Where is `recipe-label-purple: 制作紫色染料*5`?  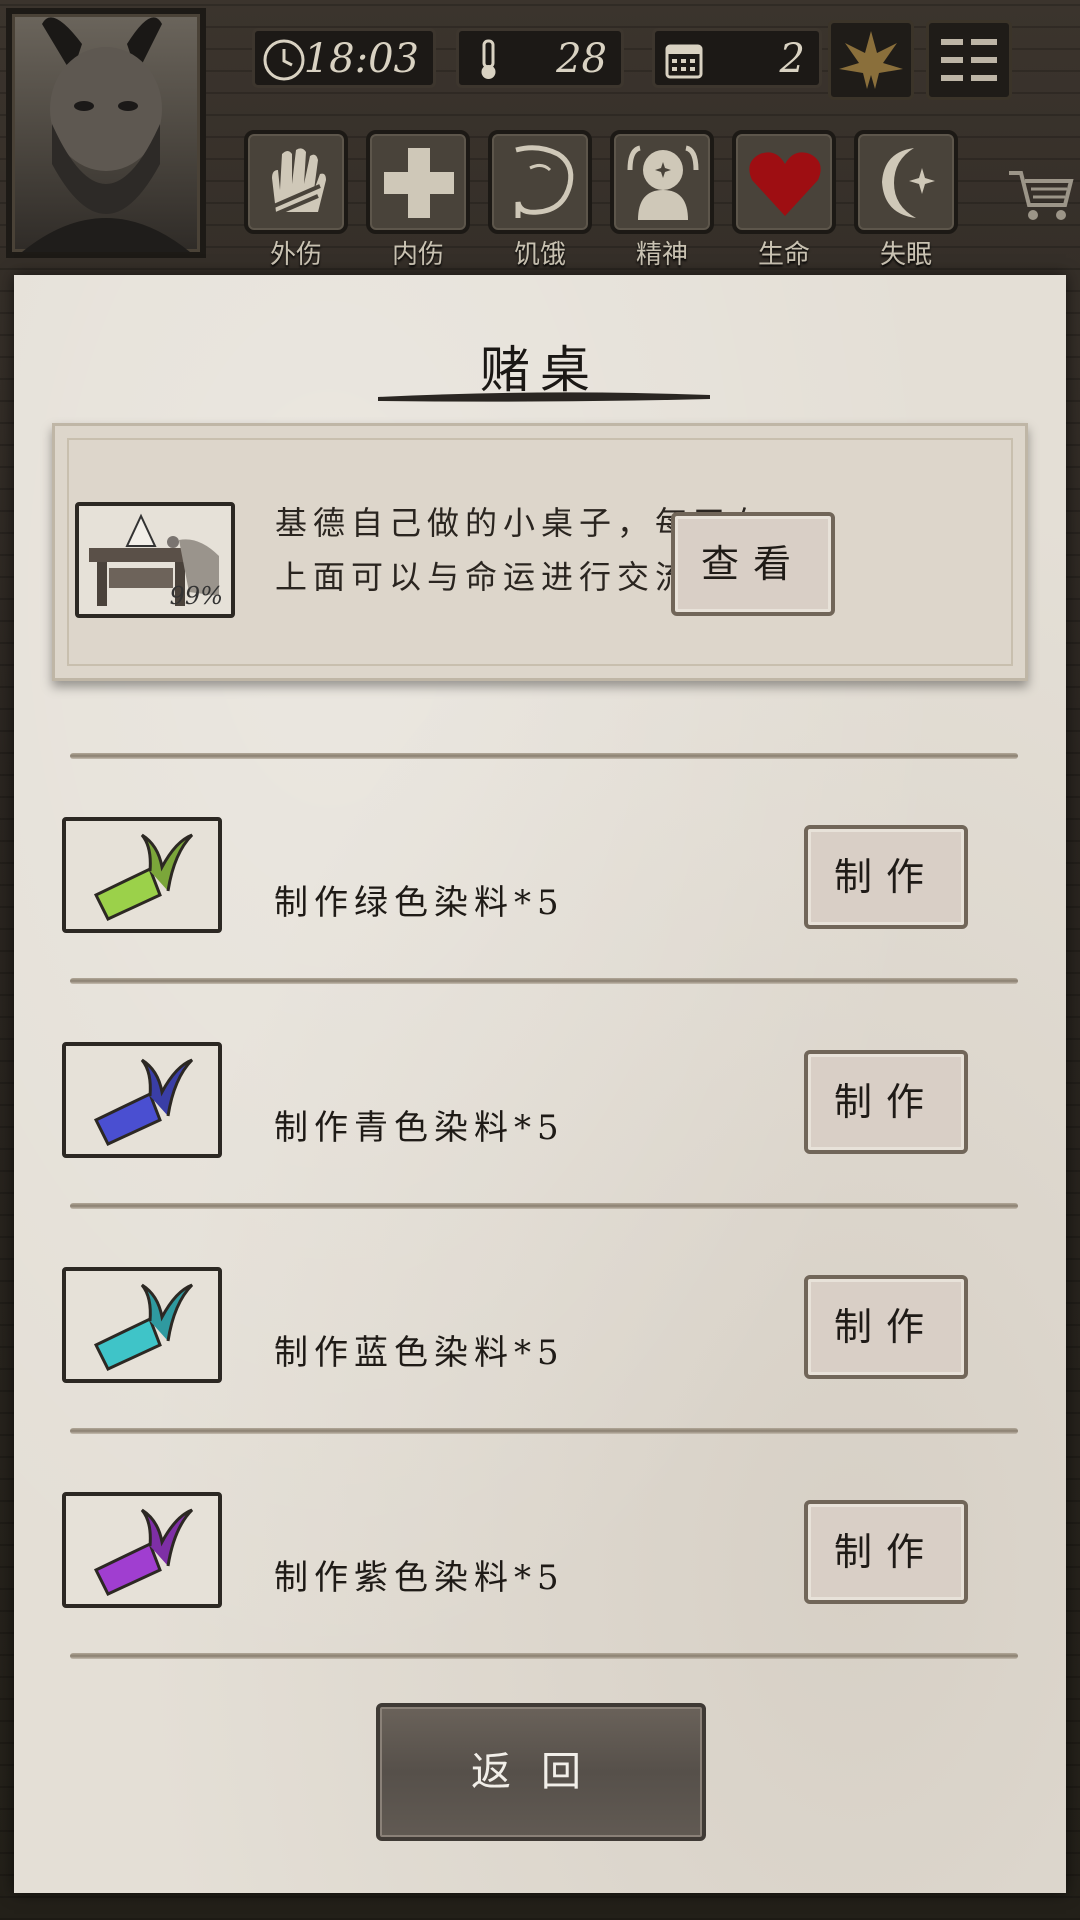
recipe-label-purple: 制作紫色染料*5 is located at coordinates (419, 1578).